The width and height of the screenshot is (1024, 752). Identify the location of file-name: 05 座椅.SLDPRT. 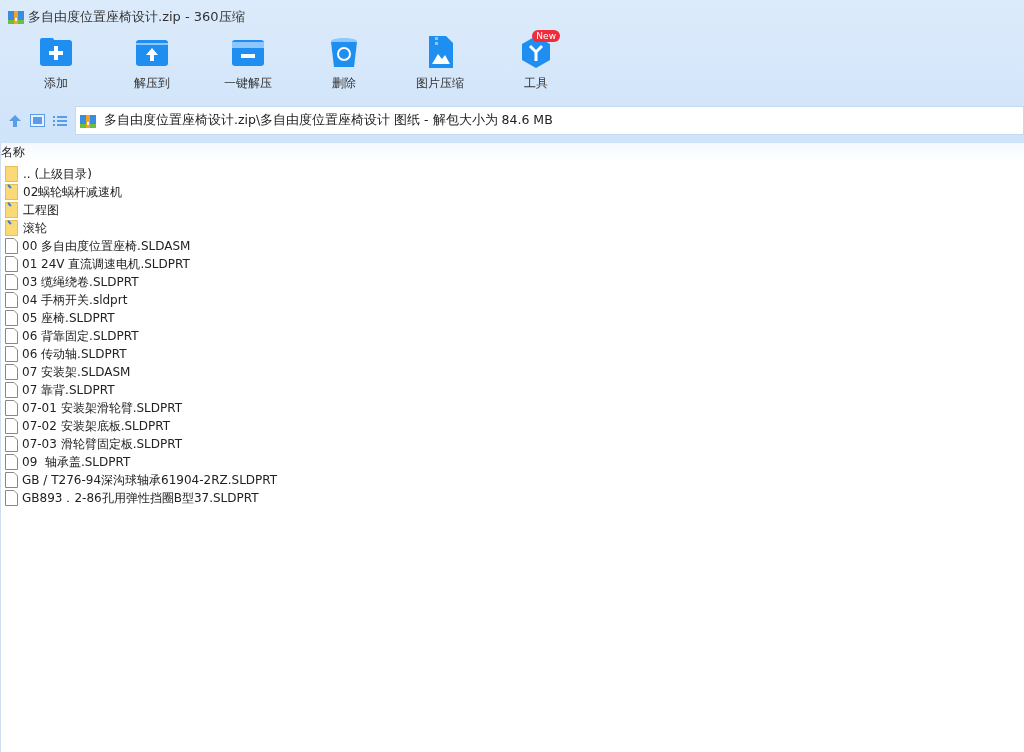
(68, 318).